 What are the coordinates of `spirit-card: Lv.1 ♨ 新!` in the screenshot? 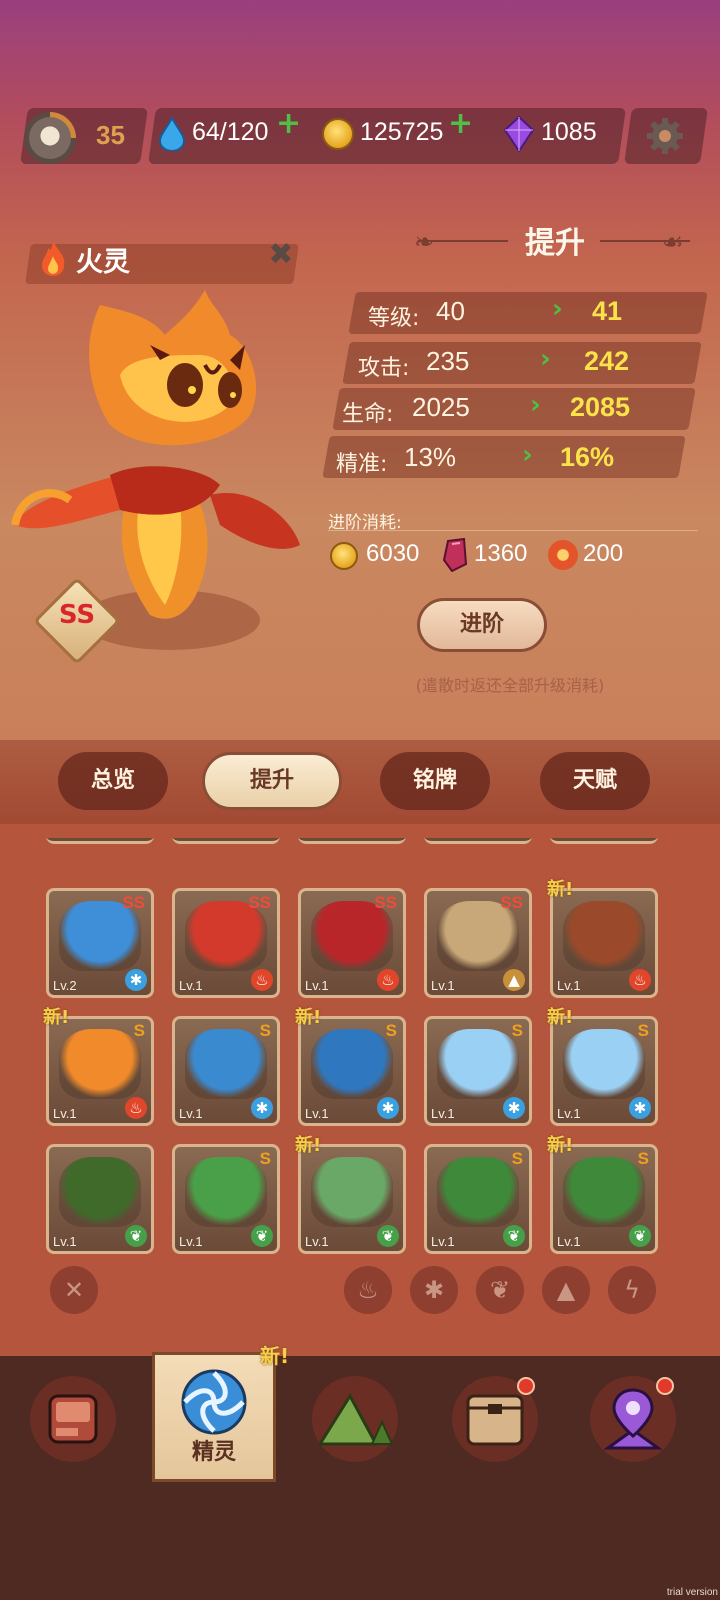 It's located at (602, 938).